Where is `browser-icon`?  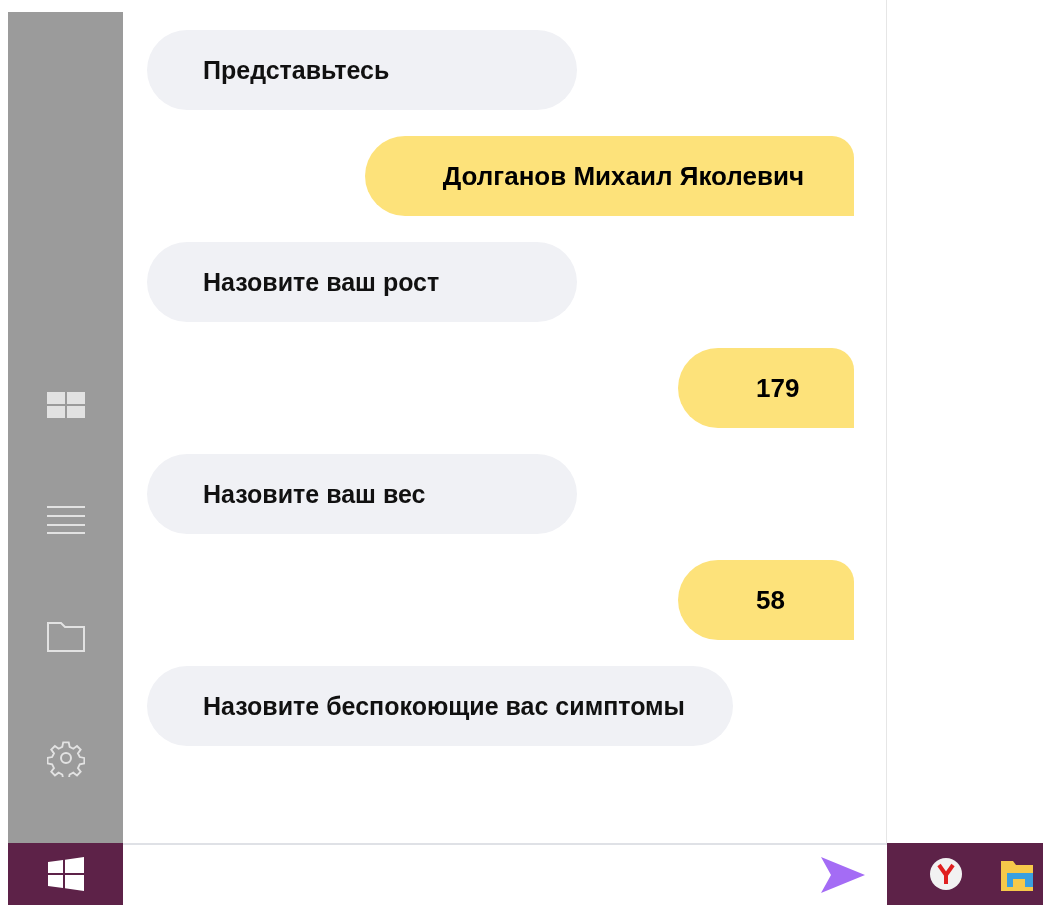
browser-icon is located at coordinates (946, 874).